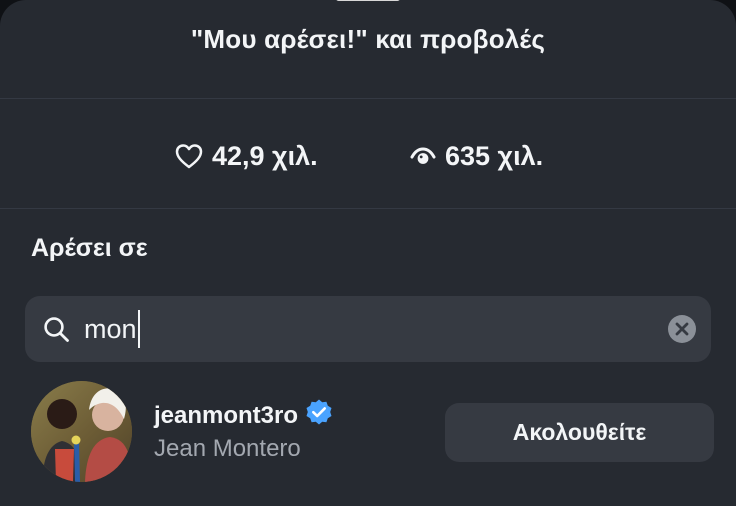 The image size is (736, 506). Describe the element at coordinates (81, 431) in the screenshot. I see `avatar` at that location.